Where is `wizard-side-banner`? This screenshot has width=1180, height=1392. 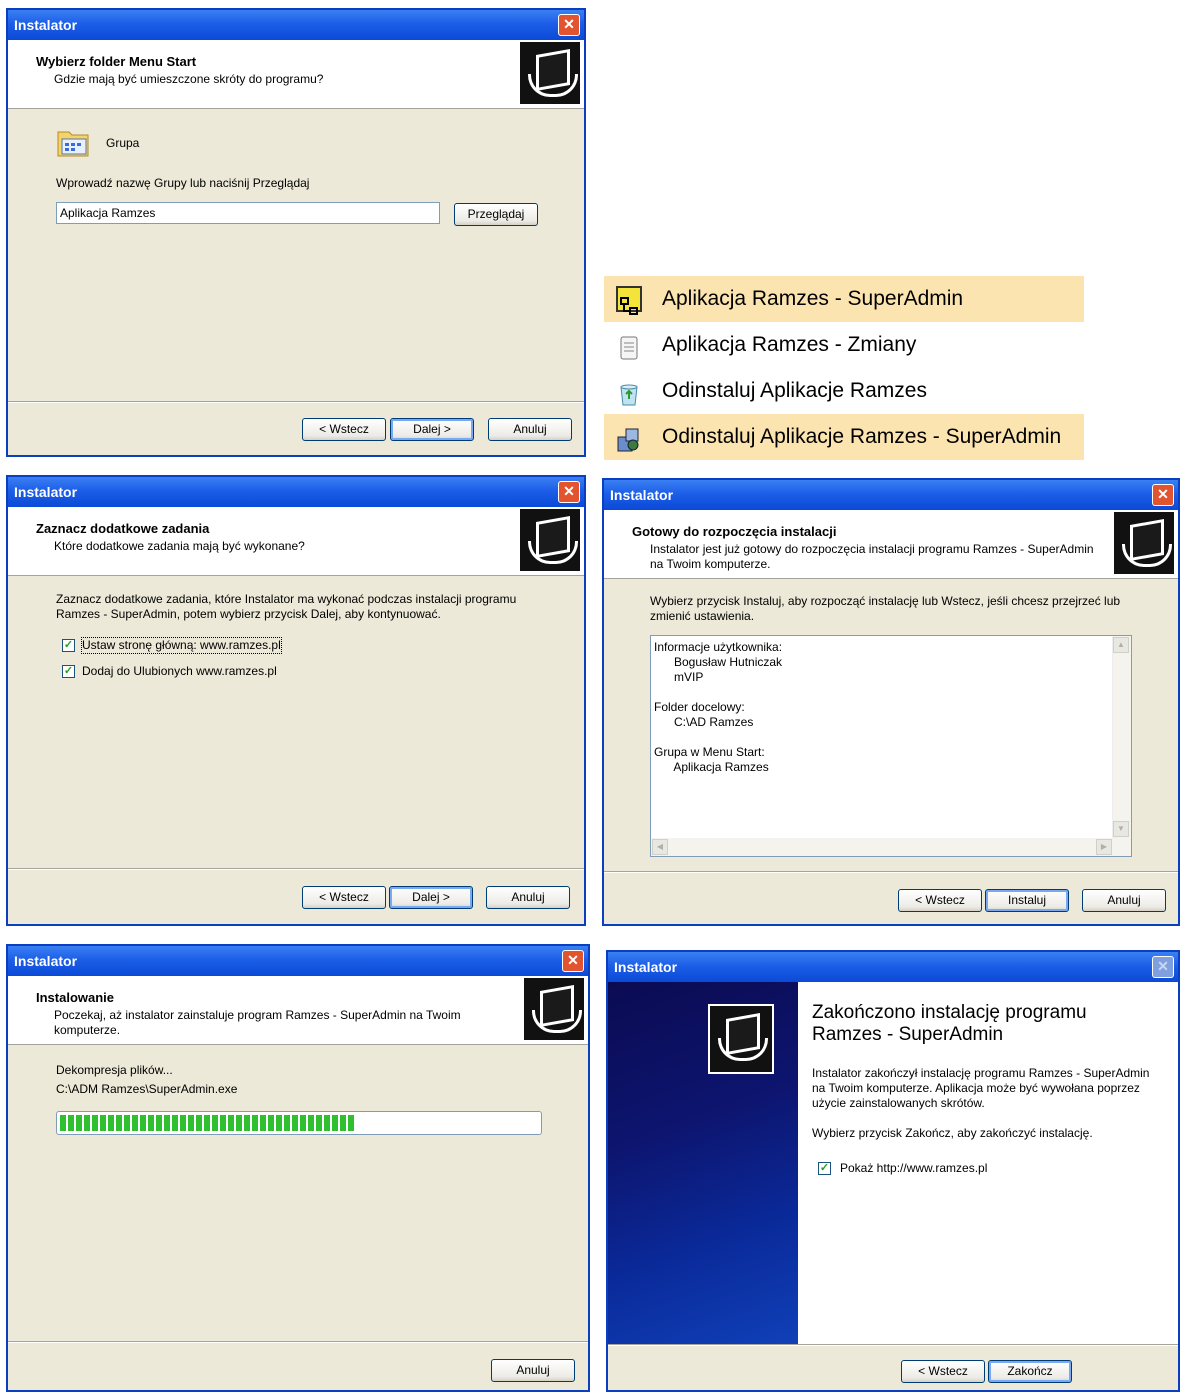
wizard-side-banner is located at coordinates (703, 1163).